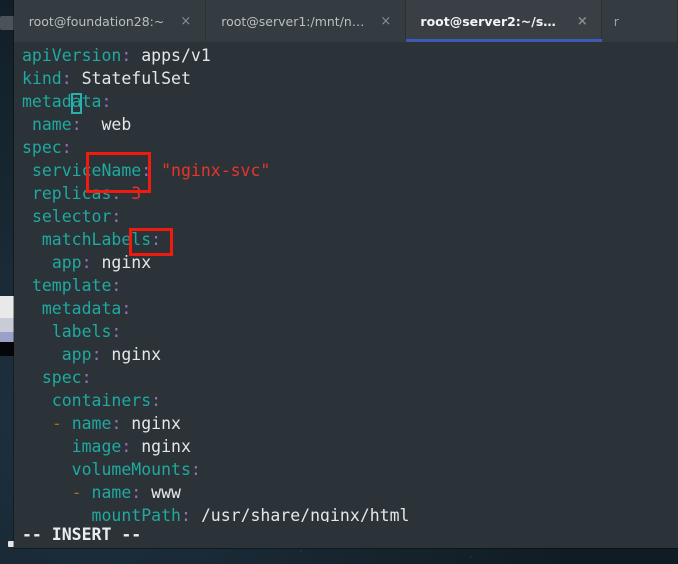 This screenshot has width=678, height=564. Describe the element at coordinates (131, 78) in the screenshot. I see `yaml-value: StatefulSet` at that location.